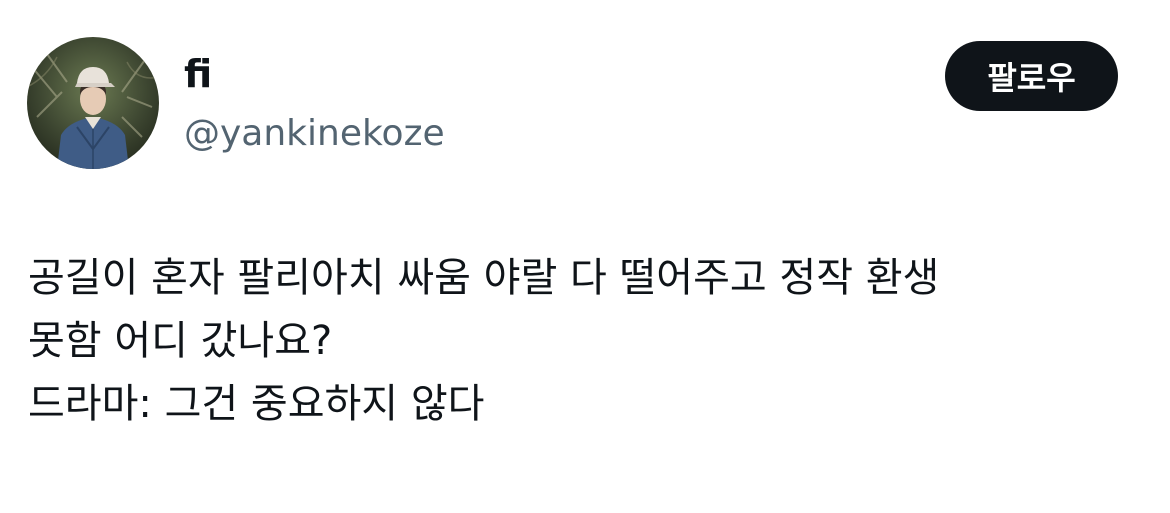  Describe the element at coordinates (484, 278) in the screenshot. I see `tweet-text-line: 공길이 혼자 팔리아치 싸움 야랄 다 떨어주고 정작 환생` at that location.